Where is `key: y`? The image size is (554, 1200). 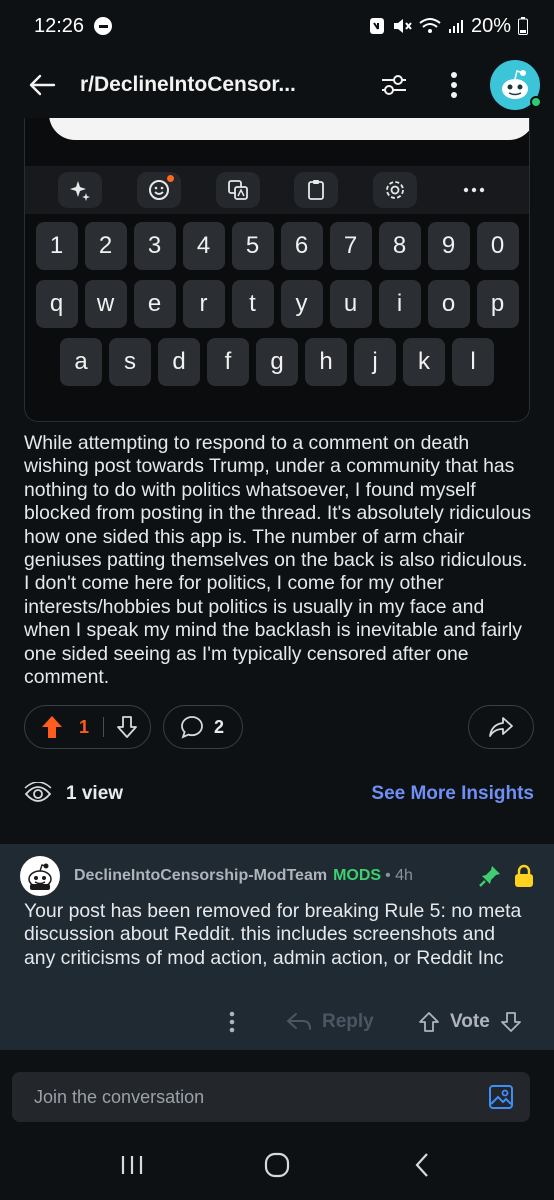 key: y is located at coordinates (301, 304).